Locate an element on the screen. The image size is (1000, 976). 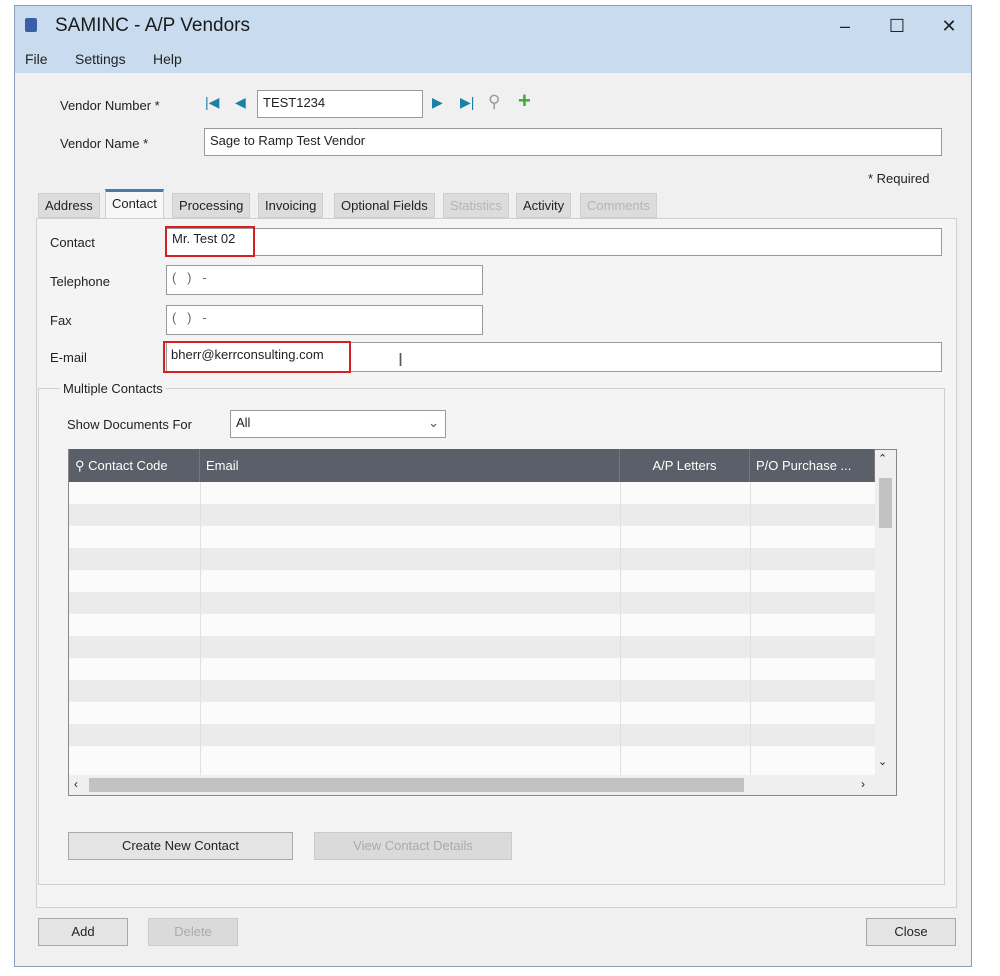
telephone-label: Telephone is located at coordinates (80, 281).